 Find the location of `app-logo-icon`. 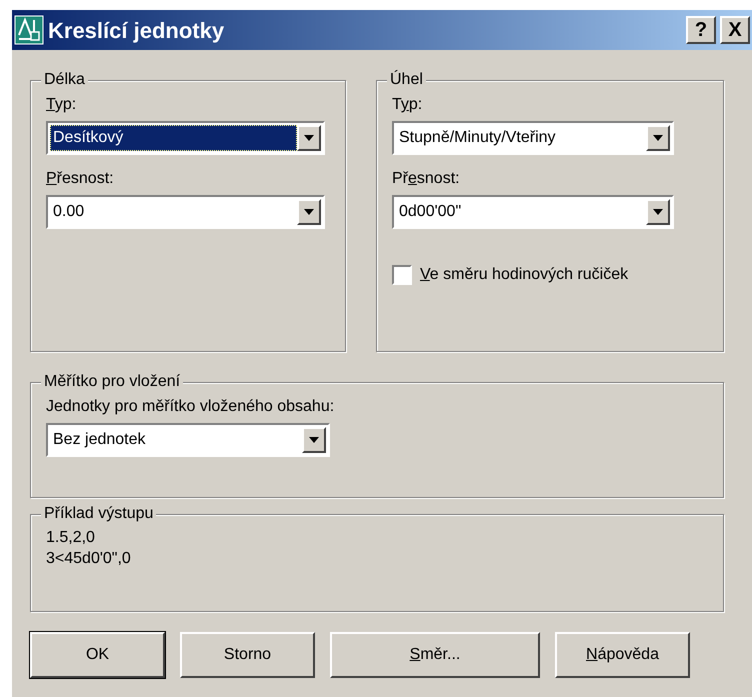

app-logo-icon is located at coordinates (29, 30).